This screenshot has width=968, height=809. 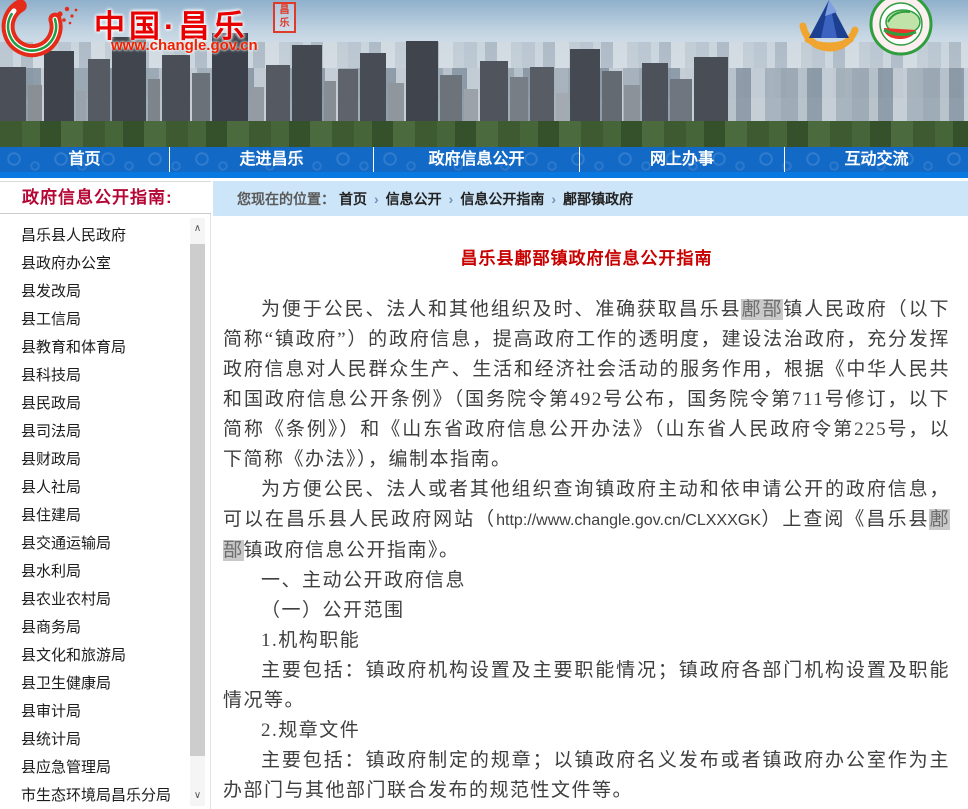 I want to click on sidebar-item: 县人社局, so click(x=105, y=488).